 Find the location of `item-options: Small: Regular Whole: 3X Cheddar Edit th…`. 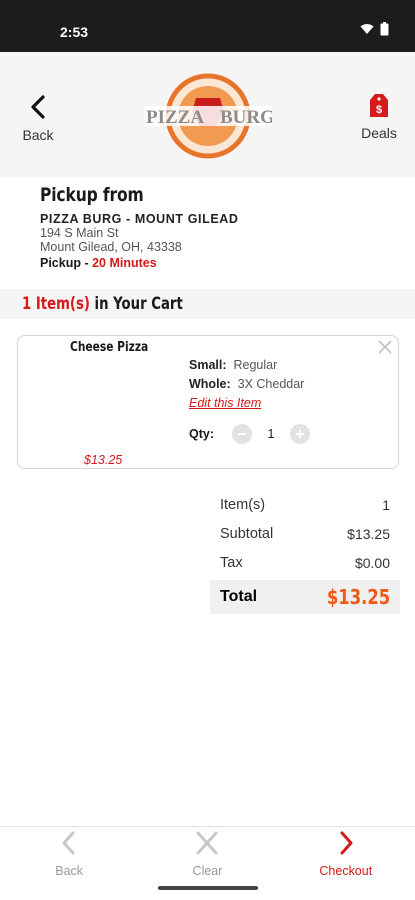

item-options: Small: Regular Whole: 3X Cheddar Edit th… is located at coordinates (246, 384).